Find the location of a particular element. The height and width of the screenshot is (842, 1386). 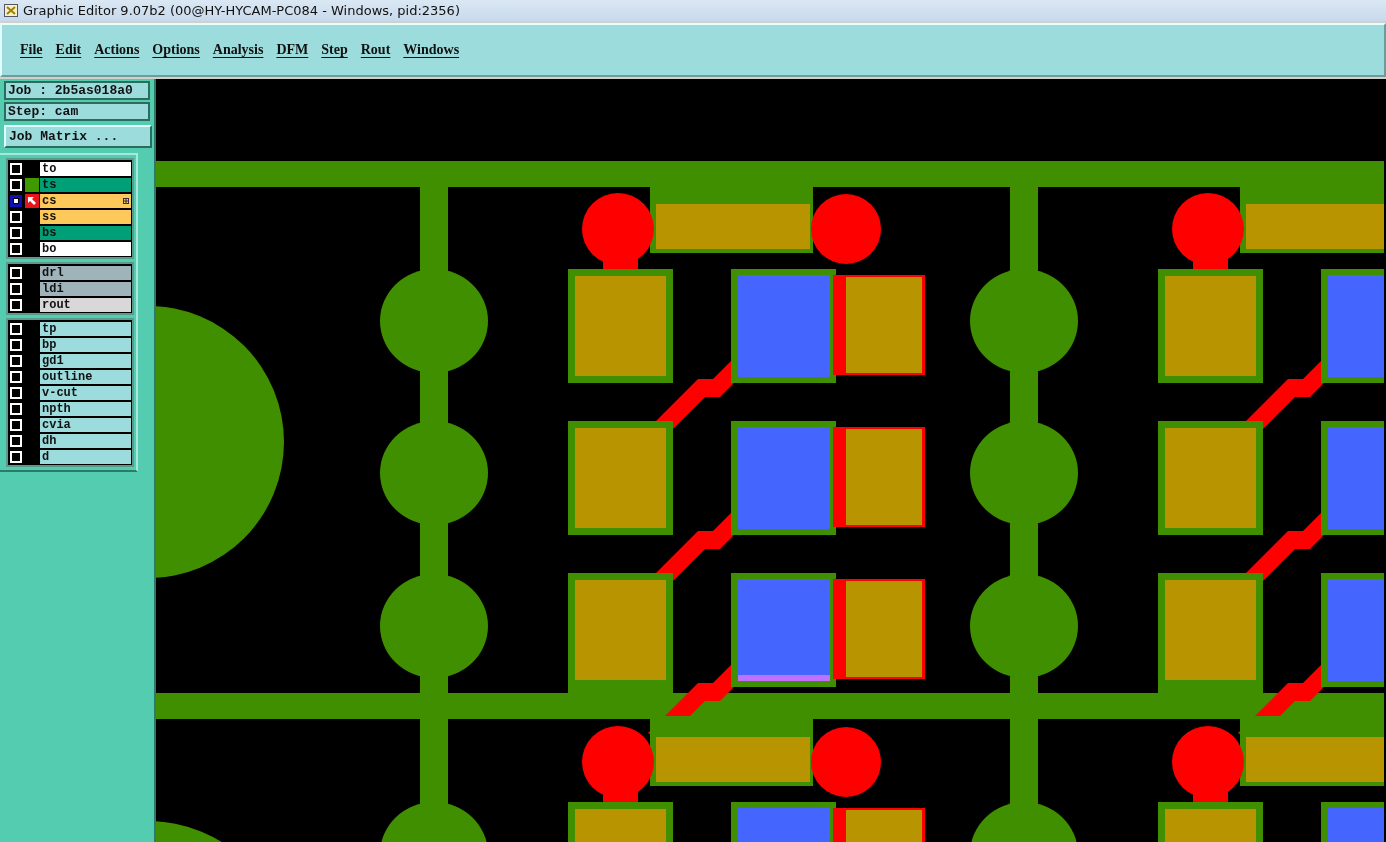

layer-checkbox is located at coordinates (16, 200).